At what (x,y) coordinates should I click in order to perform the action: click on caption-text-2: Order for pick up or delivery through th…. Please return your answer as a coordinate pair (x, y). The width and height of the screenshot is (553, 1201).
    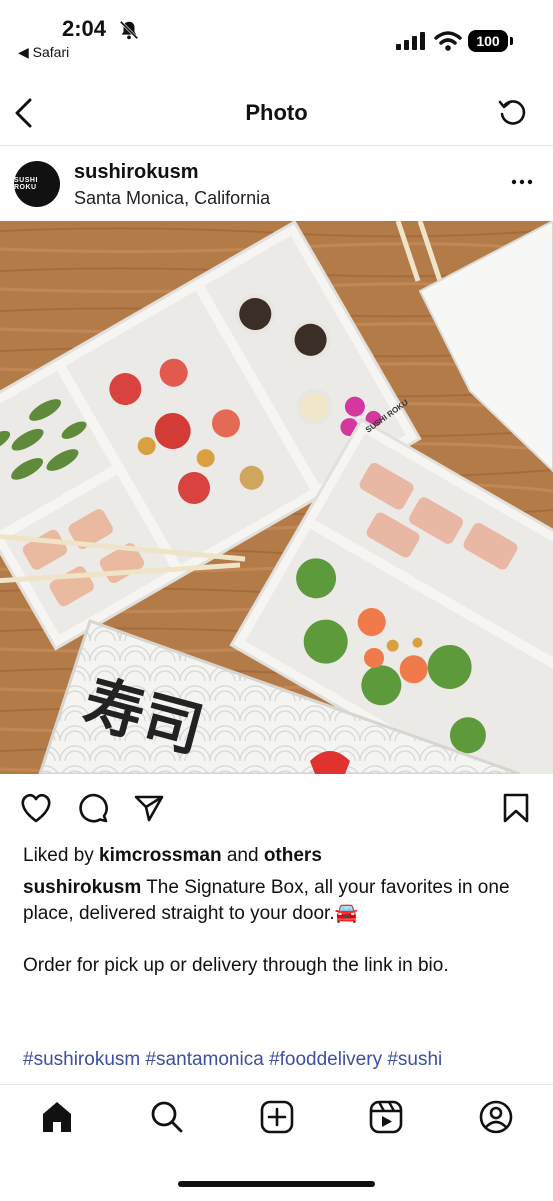
    Looking at the image, I should click on (236, 965).